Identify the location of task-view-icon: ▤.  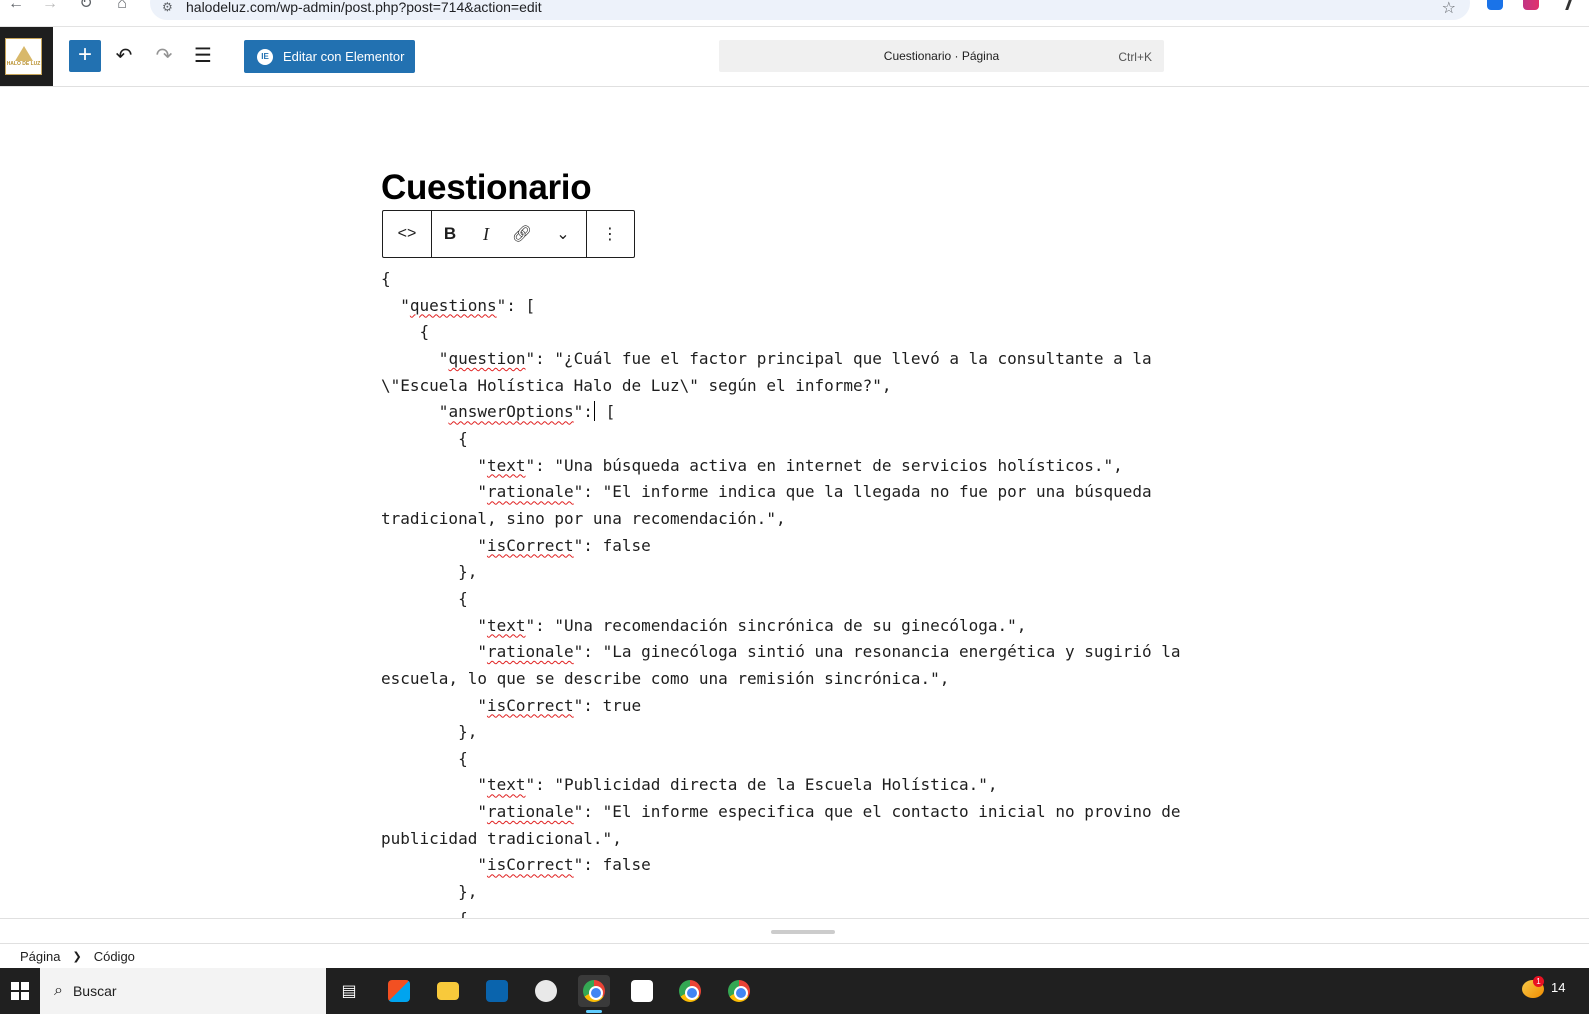
(349, 991).